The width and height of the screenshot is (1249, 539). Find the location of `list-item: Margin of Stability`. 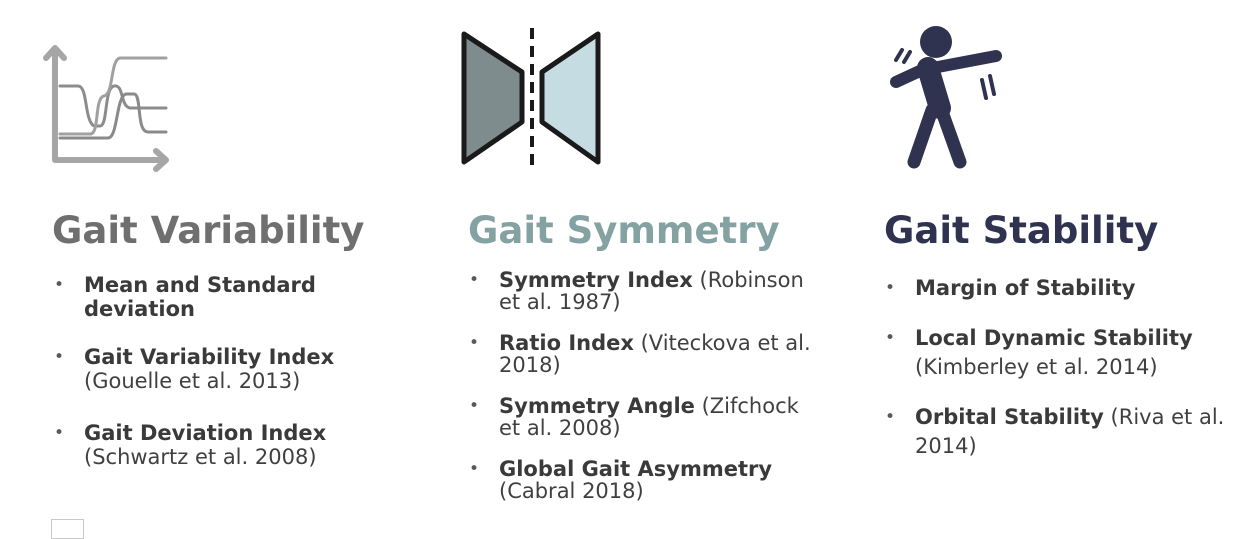

list-item: Margin of Stability is located at coordinates (1060, 288).